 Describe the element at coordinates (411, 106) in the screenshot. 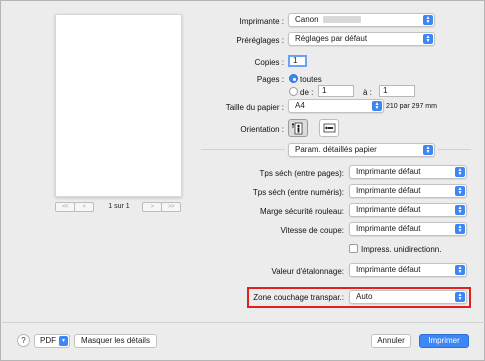

I see `paper-dimensions: 210 par 297 mm` at that location.